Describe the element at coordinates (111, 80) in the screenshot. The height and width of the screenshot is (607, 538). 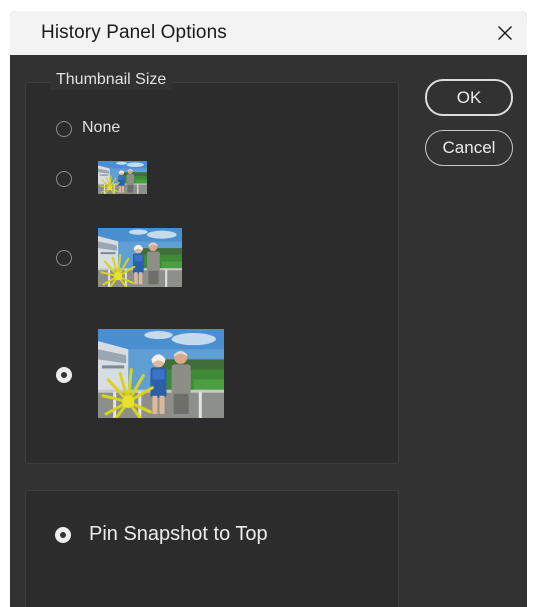
I see `thumbnail-size-legend: Thumbnail Size` at that location.